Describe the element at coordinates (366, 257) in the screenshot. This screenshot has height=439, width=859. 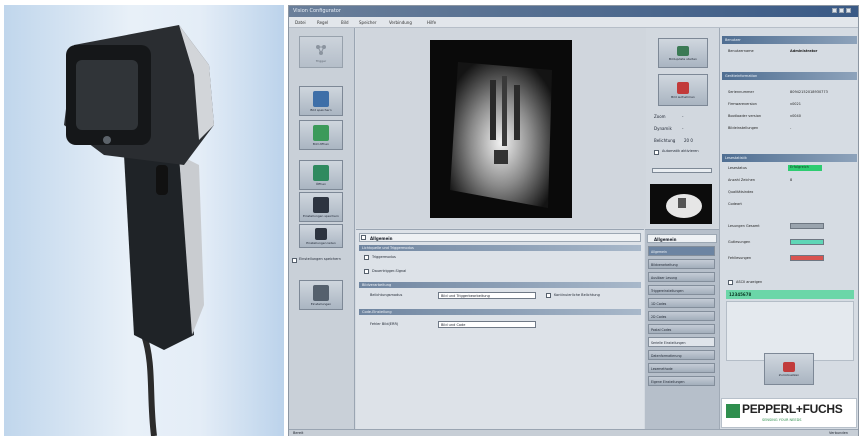
I see `trigger-mode-radio` at that location.